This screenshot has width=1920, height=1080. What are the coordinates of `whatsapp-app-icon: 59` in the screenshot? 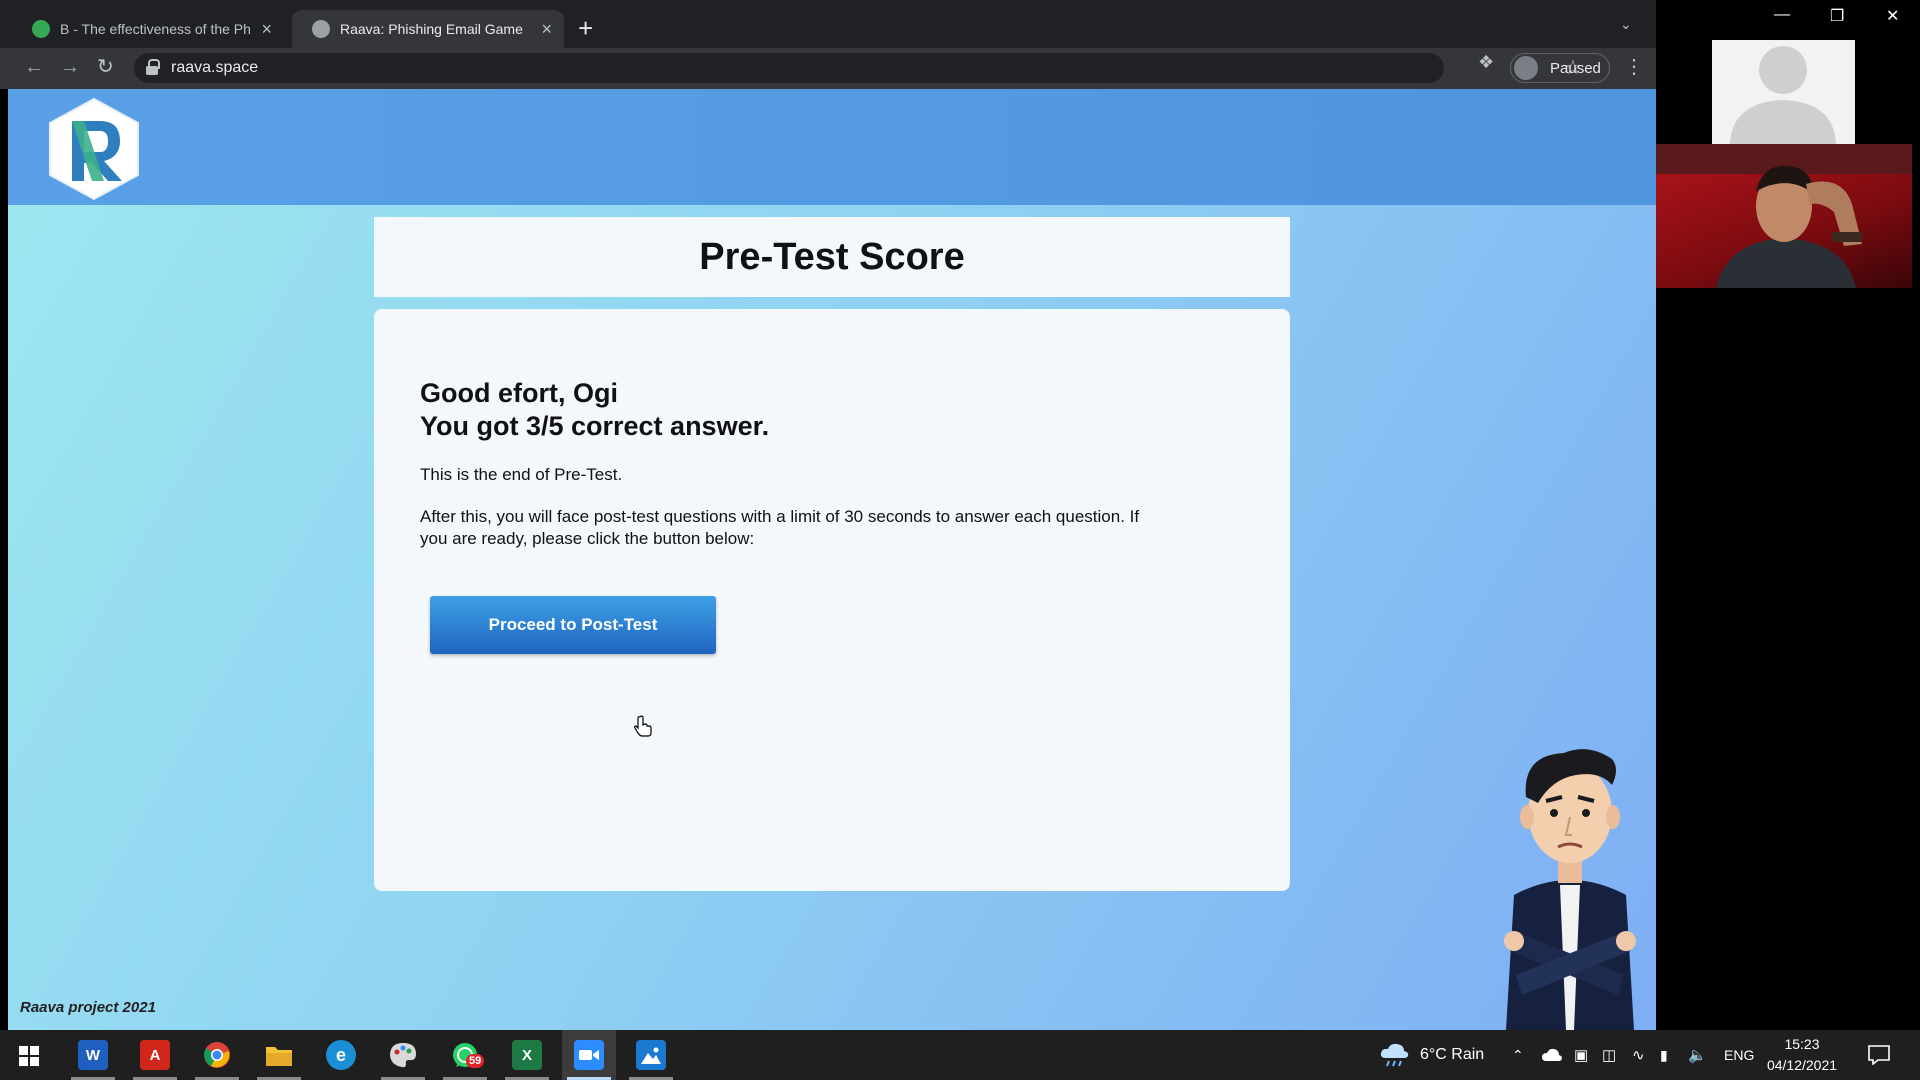 It's located at (467, 1055).